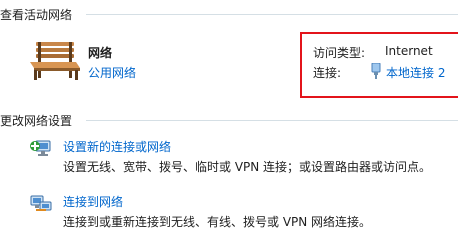 The height and width of the screenshot is (240, 458). I want to click on ethernet-icon, so click(376, 71).